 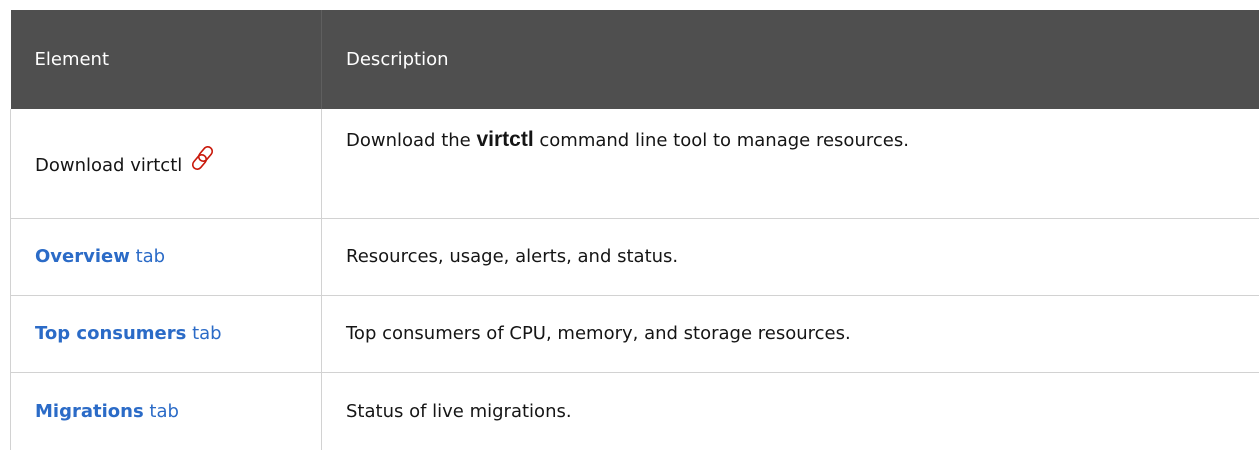 I want to click on cell-overview-tab: Overview tab, so click(x=166, y=257).